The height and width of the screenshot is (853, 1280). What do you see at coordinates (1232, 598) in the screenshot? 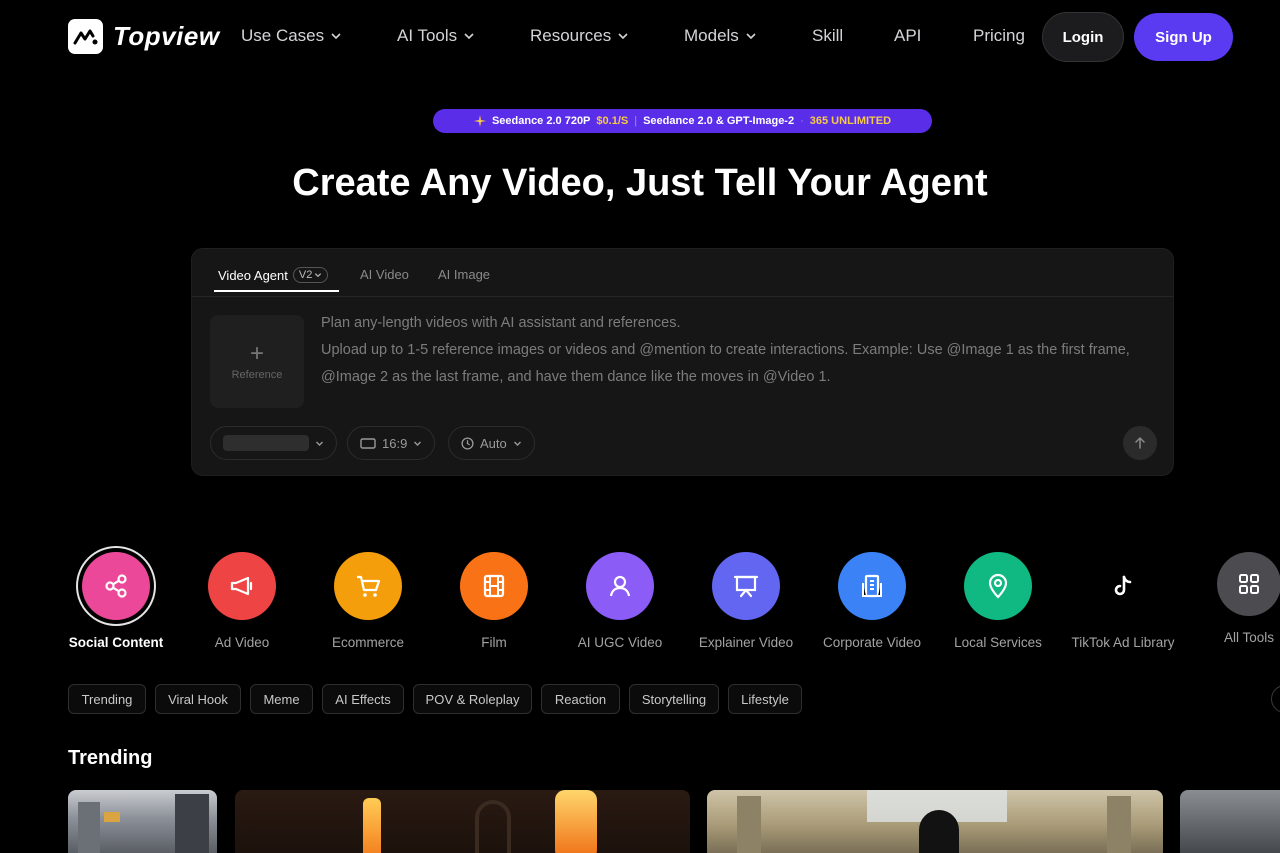
I see `category-all-tools: All Tools` at bounding box center [1232, 598].